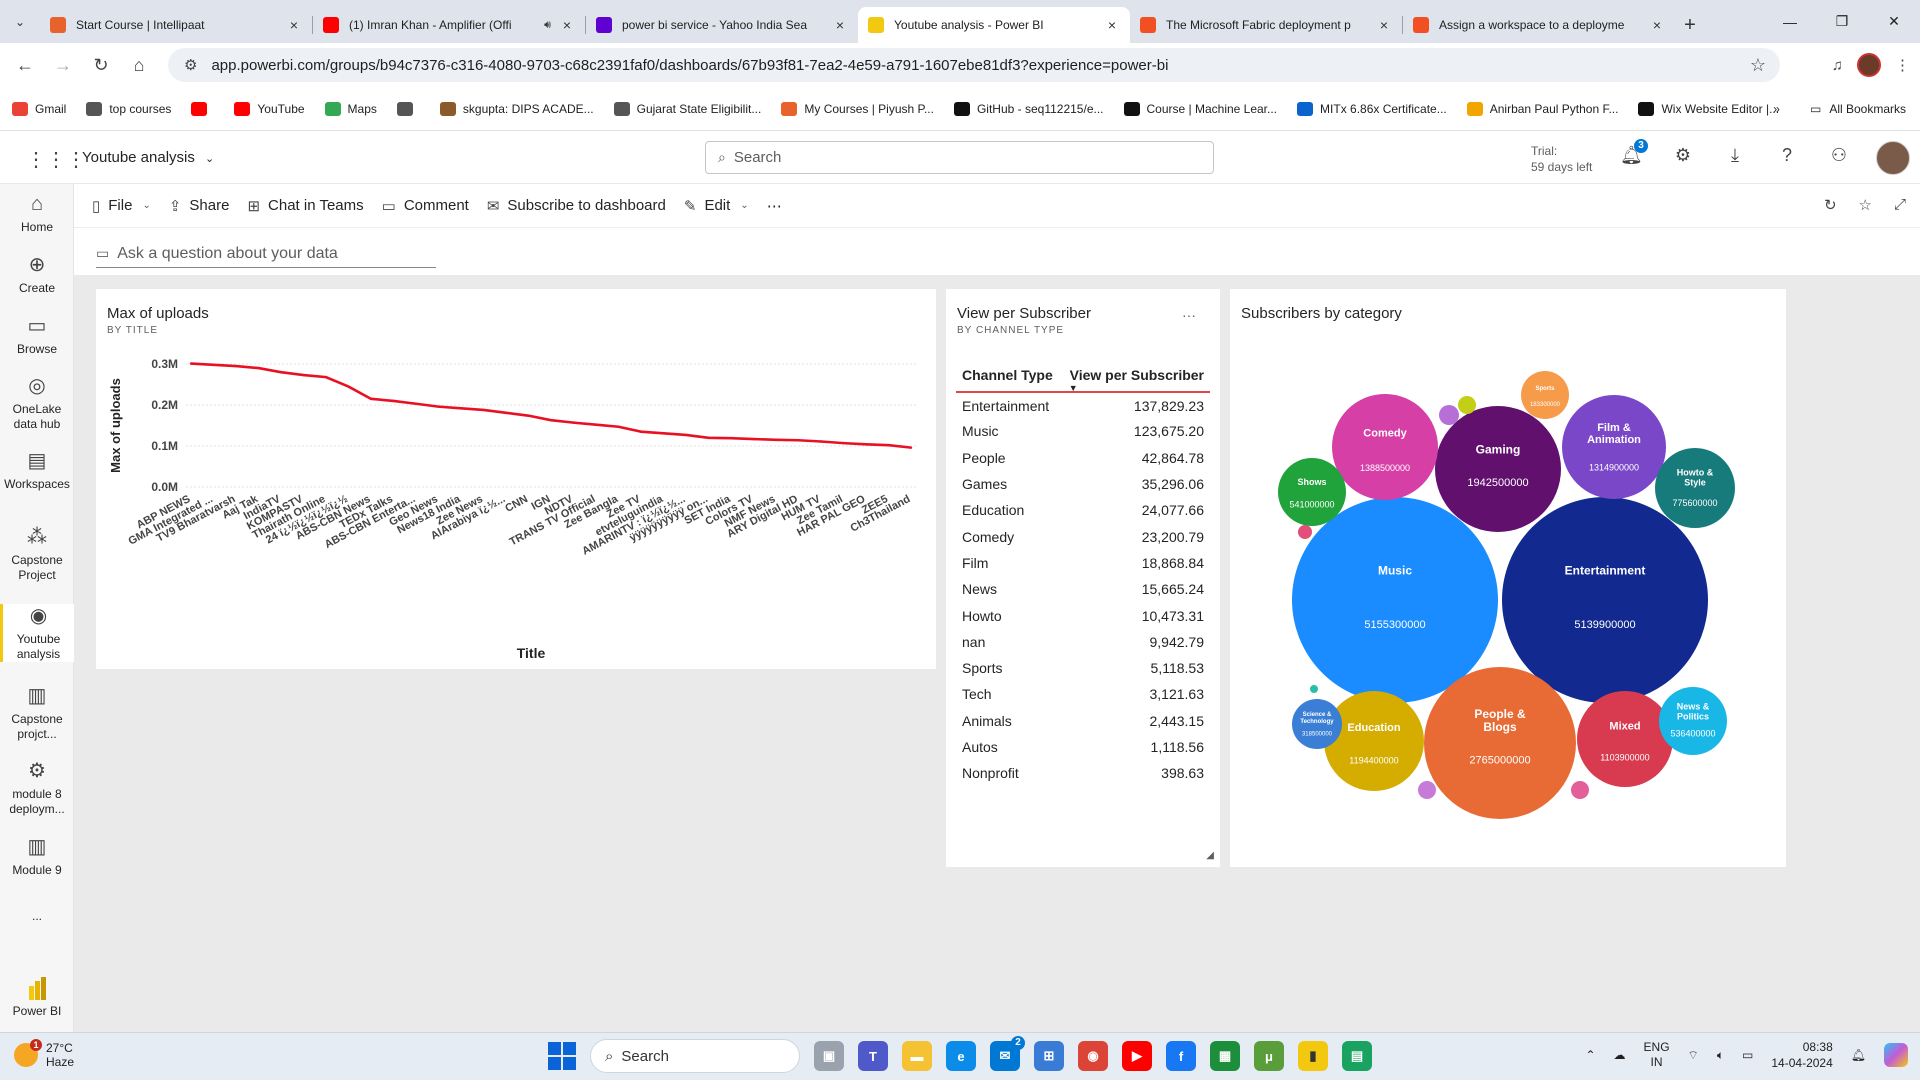 The height and width of the screenshot is (1080, 1920). Describe the element at coordinates (1269, 1056) in the screenshot. I see `utorrent-icon: μ` at that location.